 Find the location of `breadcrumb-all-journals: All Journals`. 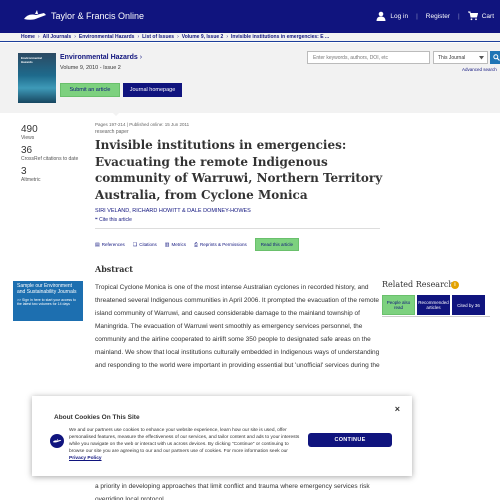

breadcrumb-all-journals: All Journals is located at coordinates (57, 37).